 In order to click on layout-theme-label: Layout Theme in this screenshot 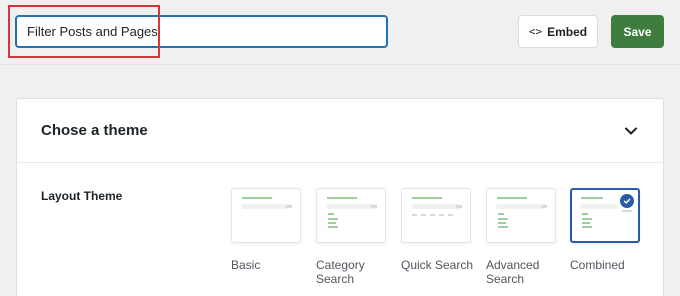, I will do `click(82, 196)`.